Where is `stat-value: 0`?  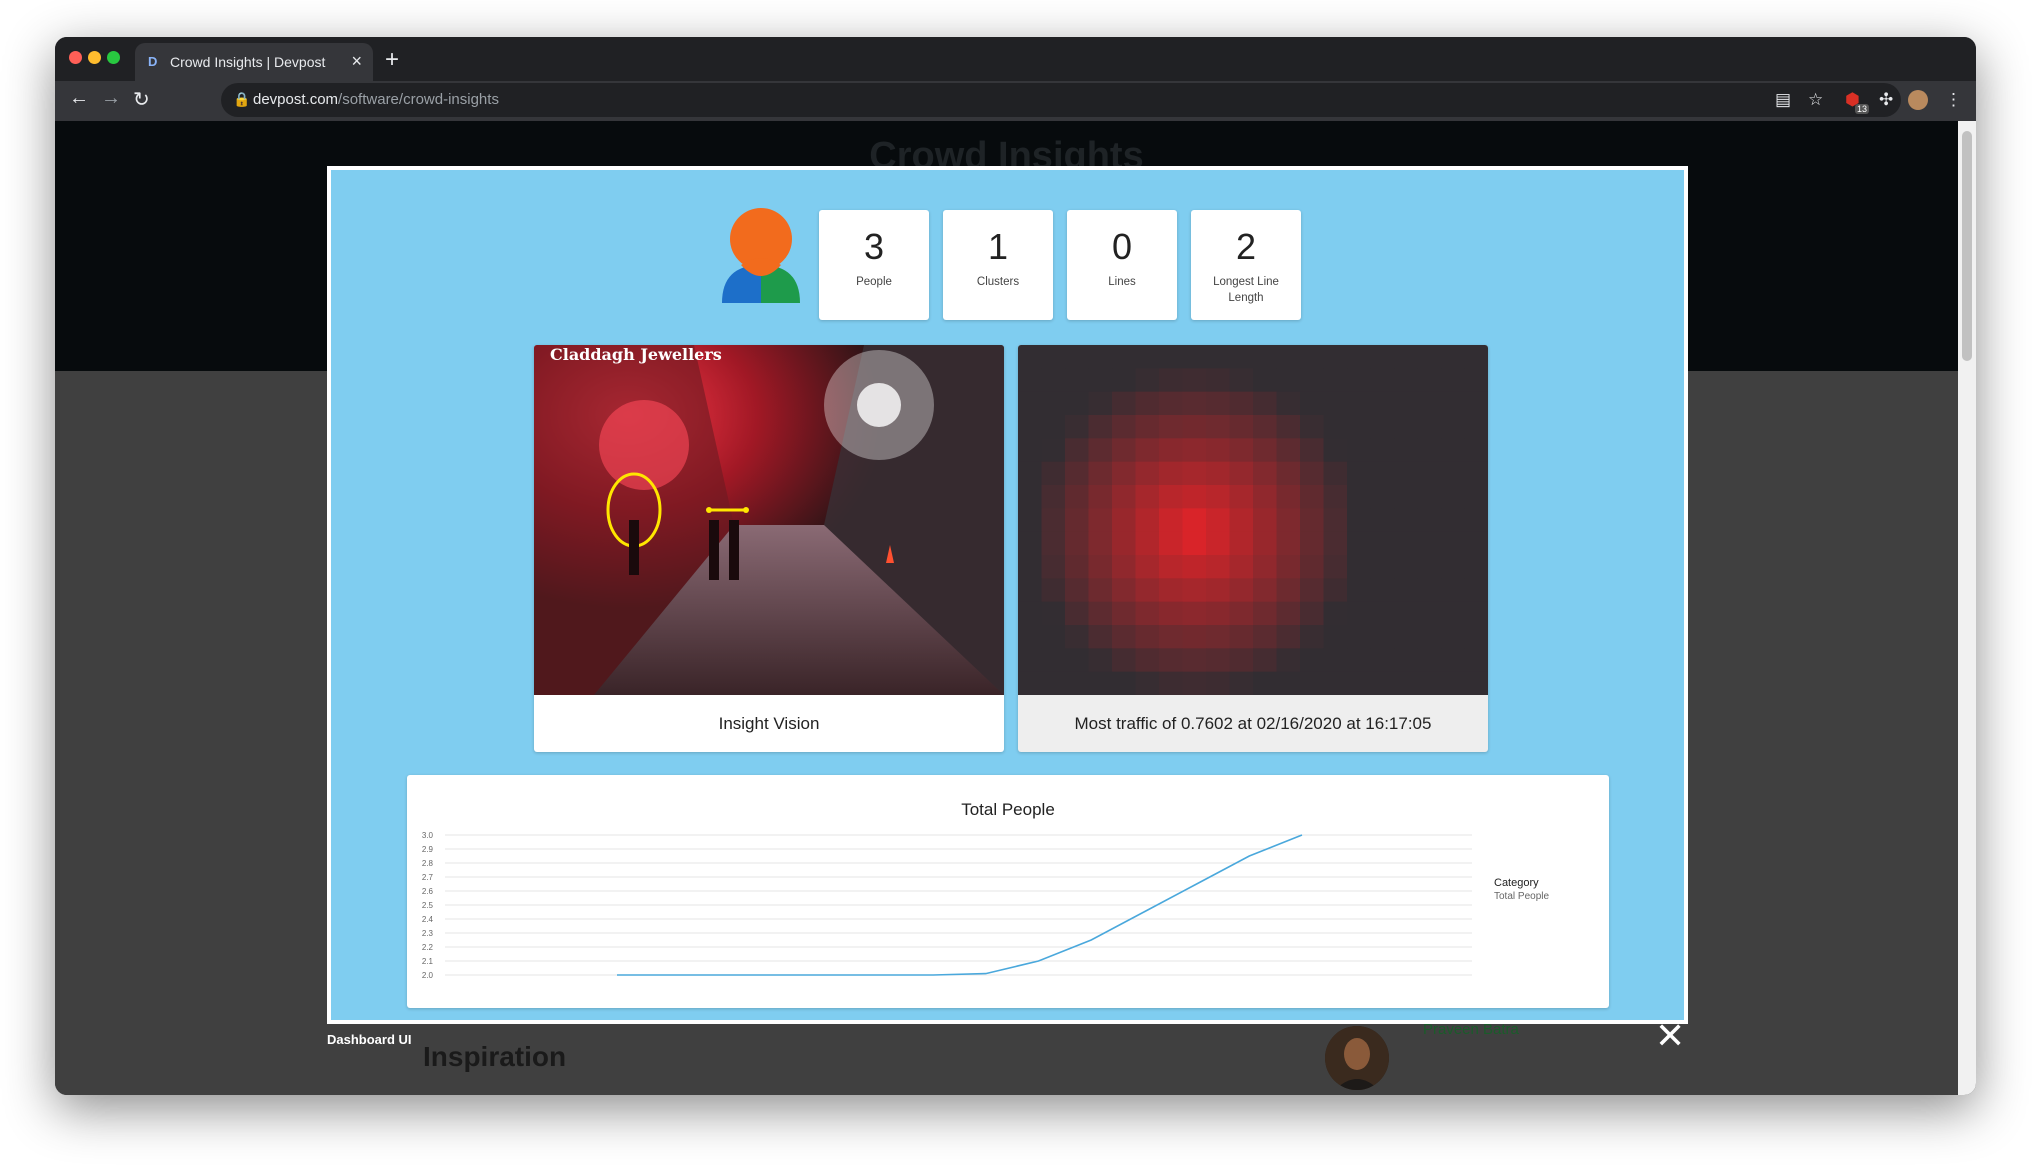
stat-value: 0 is located at coordinates (1122, 246).